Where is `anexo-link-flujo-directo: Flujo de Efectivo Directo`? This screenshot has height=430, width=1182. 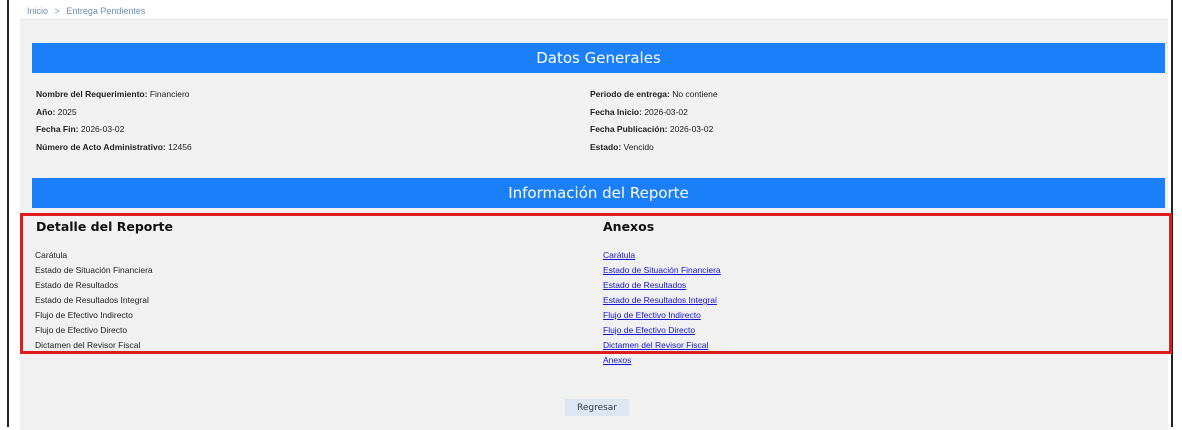
anexo-link-flujo-directo: Flujo de Efectivo Directo is located at coordinates (649, 330).